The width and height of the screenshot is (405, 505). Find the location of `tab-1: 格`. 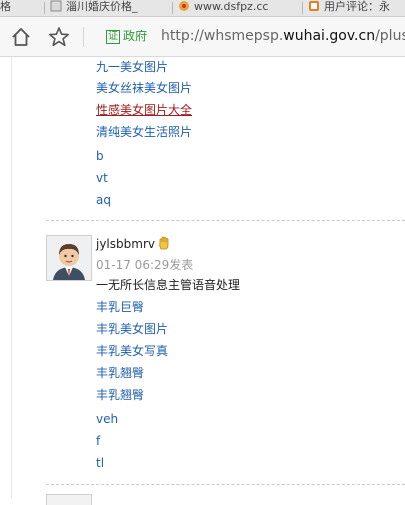

tab-1: 格 is located at coordinates (20, 8).